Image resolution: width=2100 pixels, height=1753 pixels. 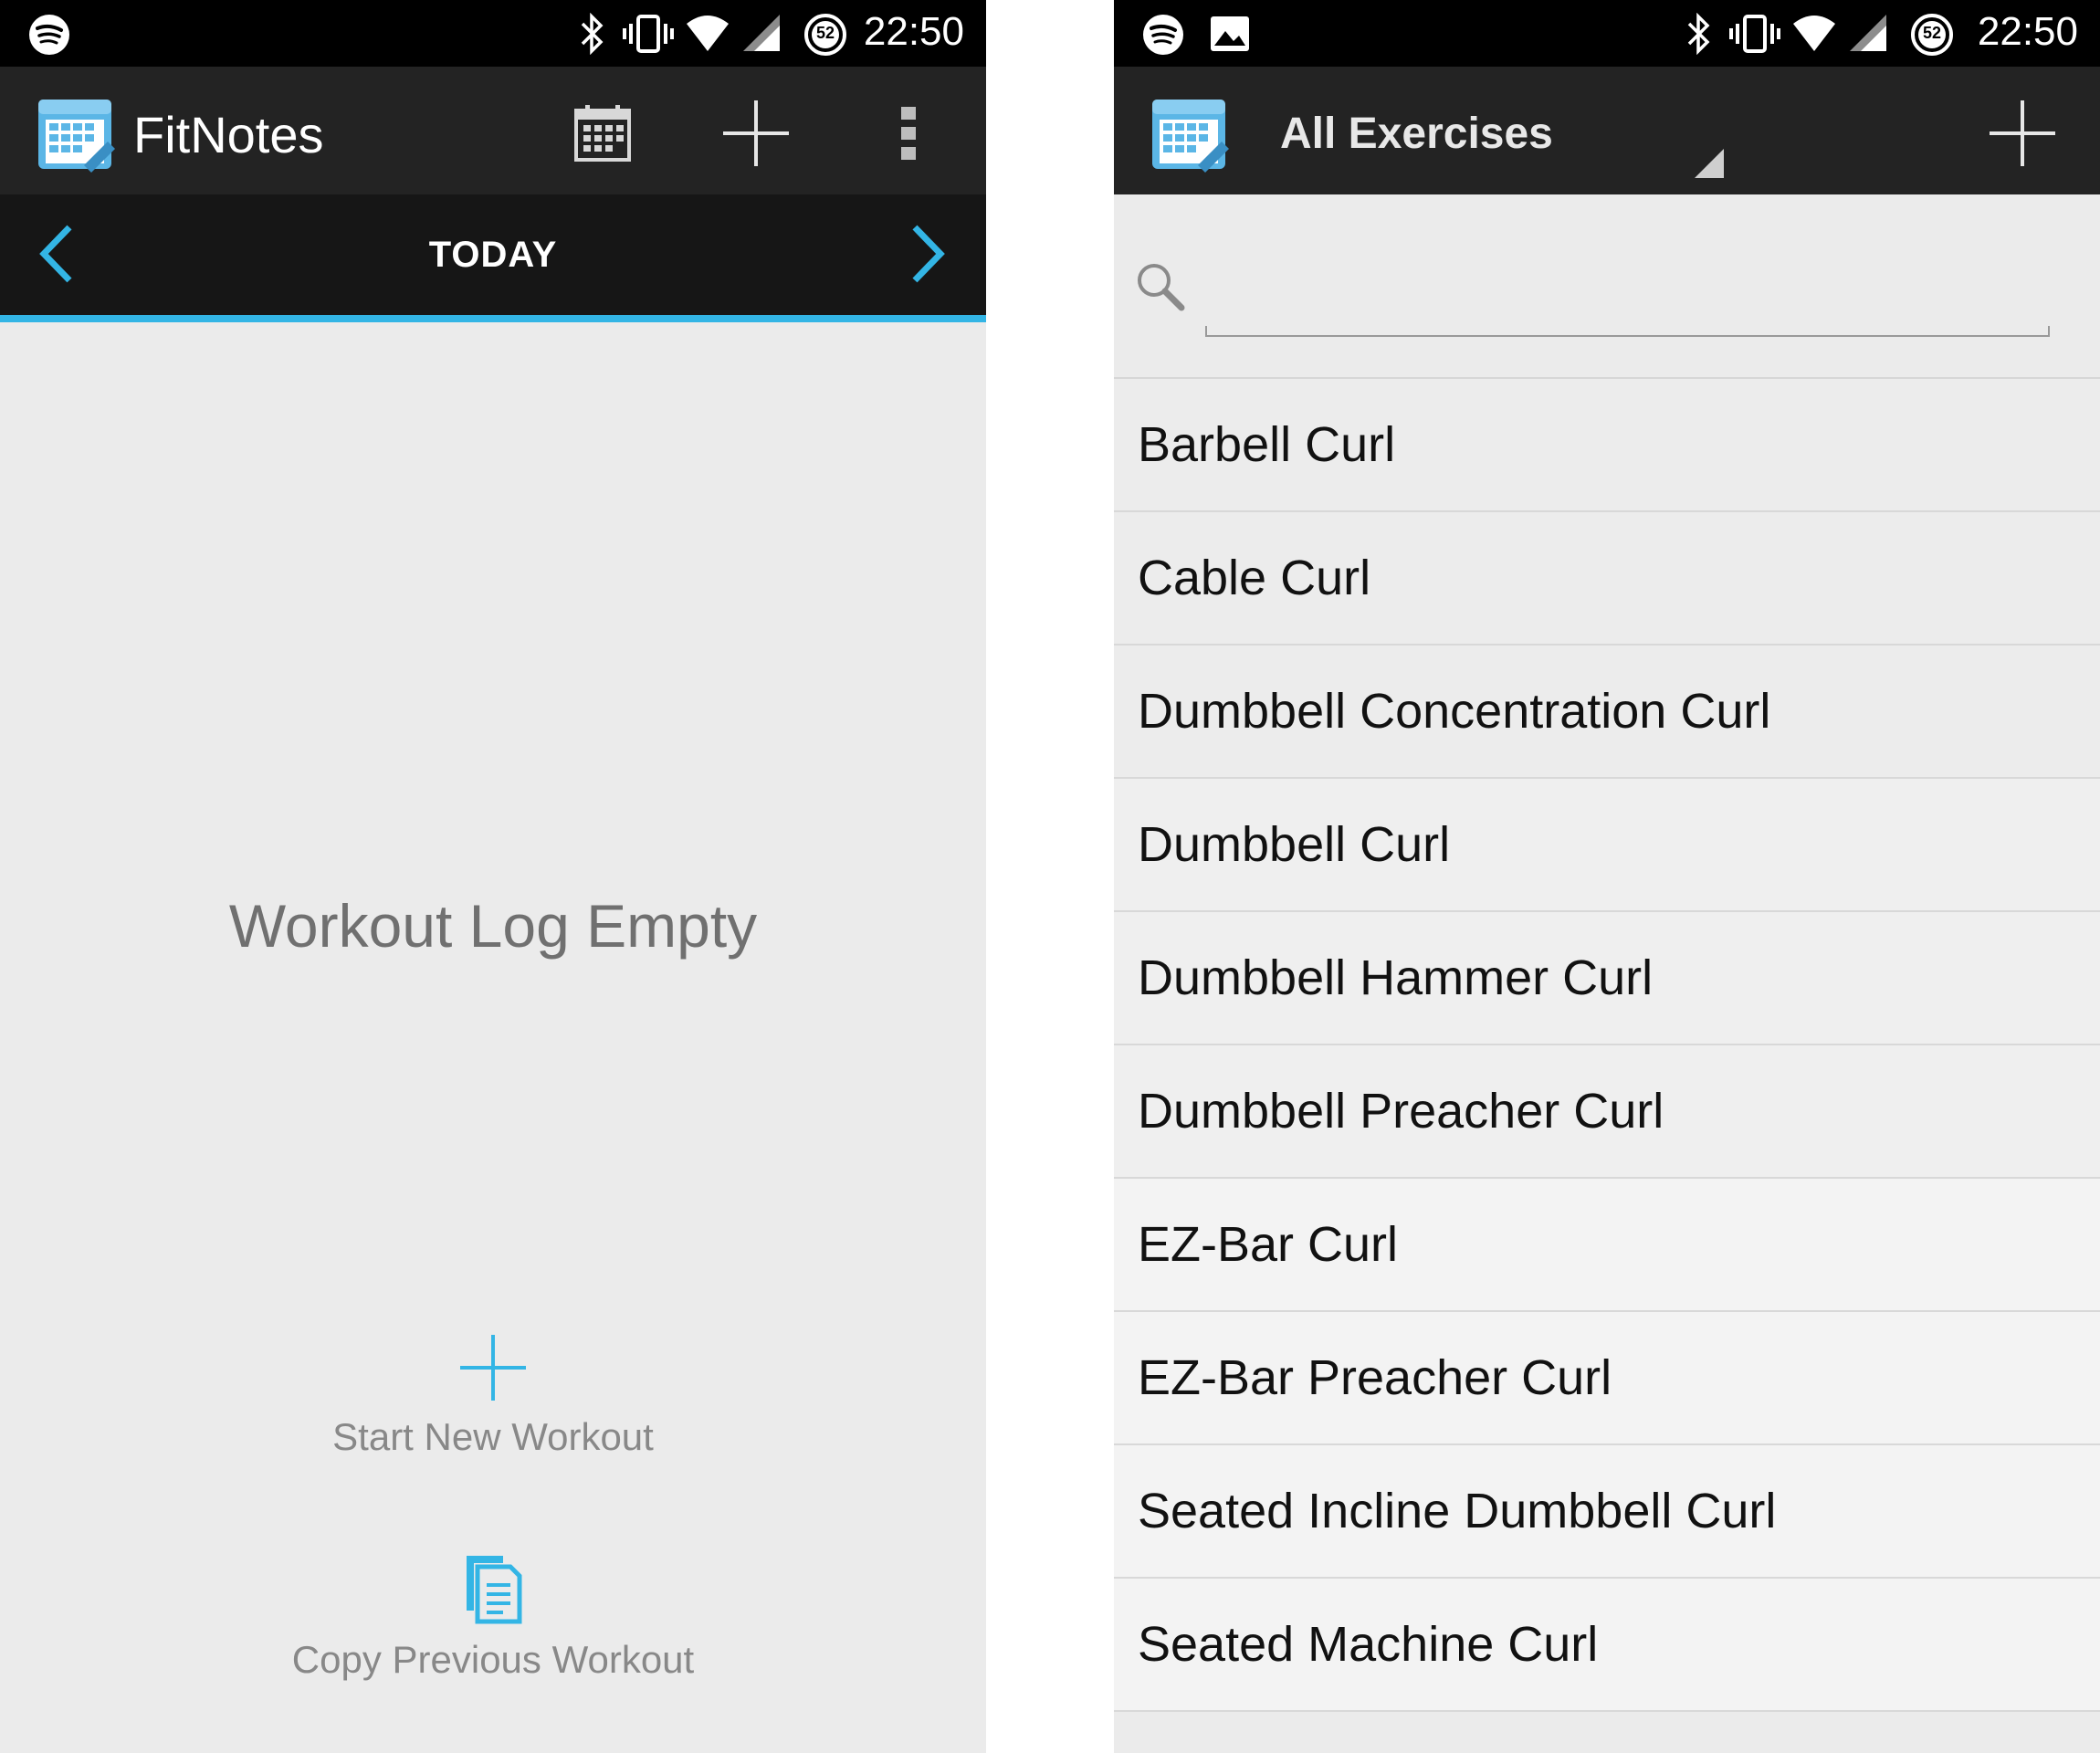 What do you see at coordinates (495, 1590) in the screenshot?
I see `copy-icon` at bounding box center [495, 1590].